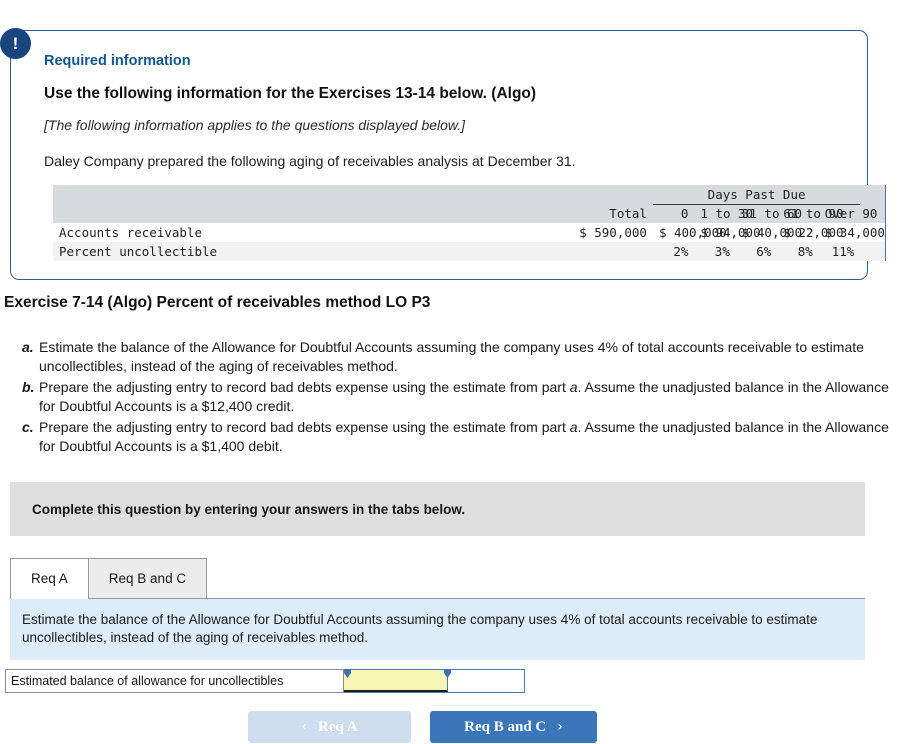 This screenshot has height=744, width=915. Describe the element at coordinates (681, 251) in the screenshot. I see `pct-0: 2%` at that location.